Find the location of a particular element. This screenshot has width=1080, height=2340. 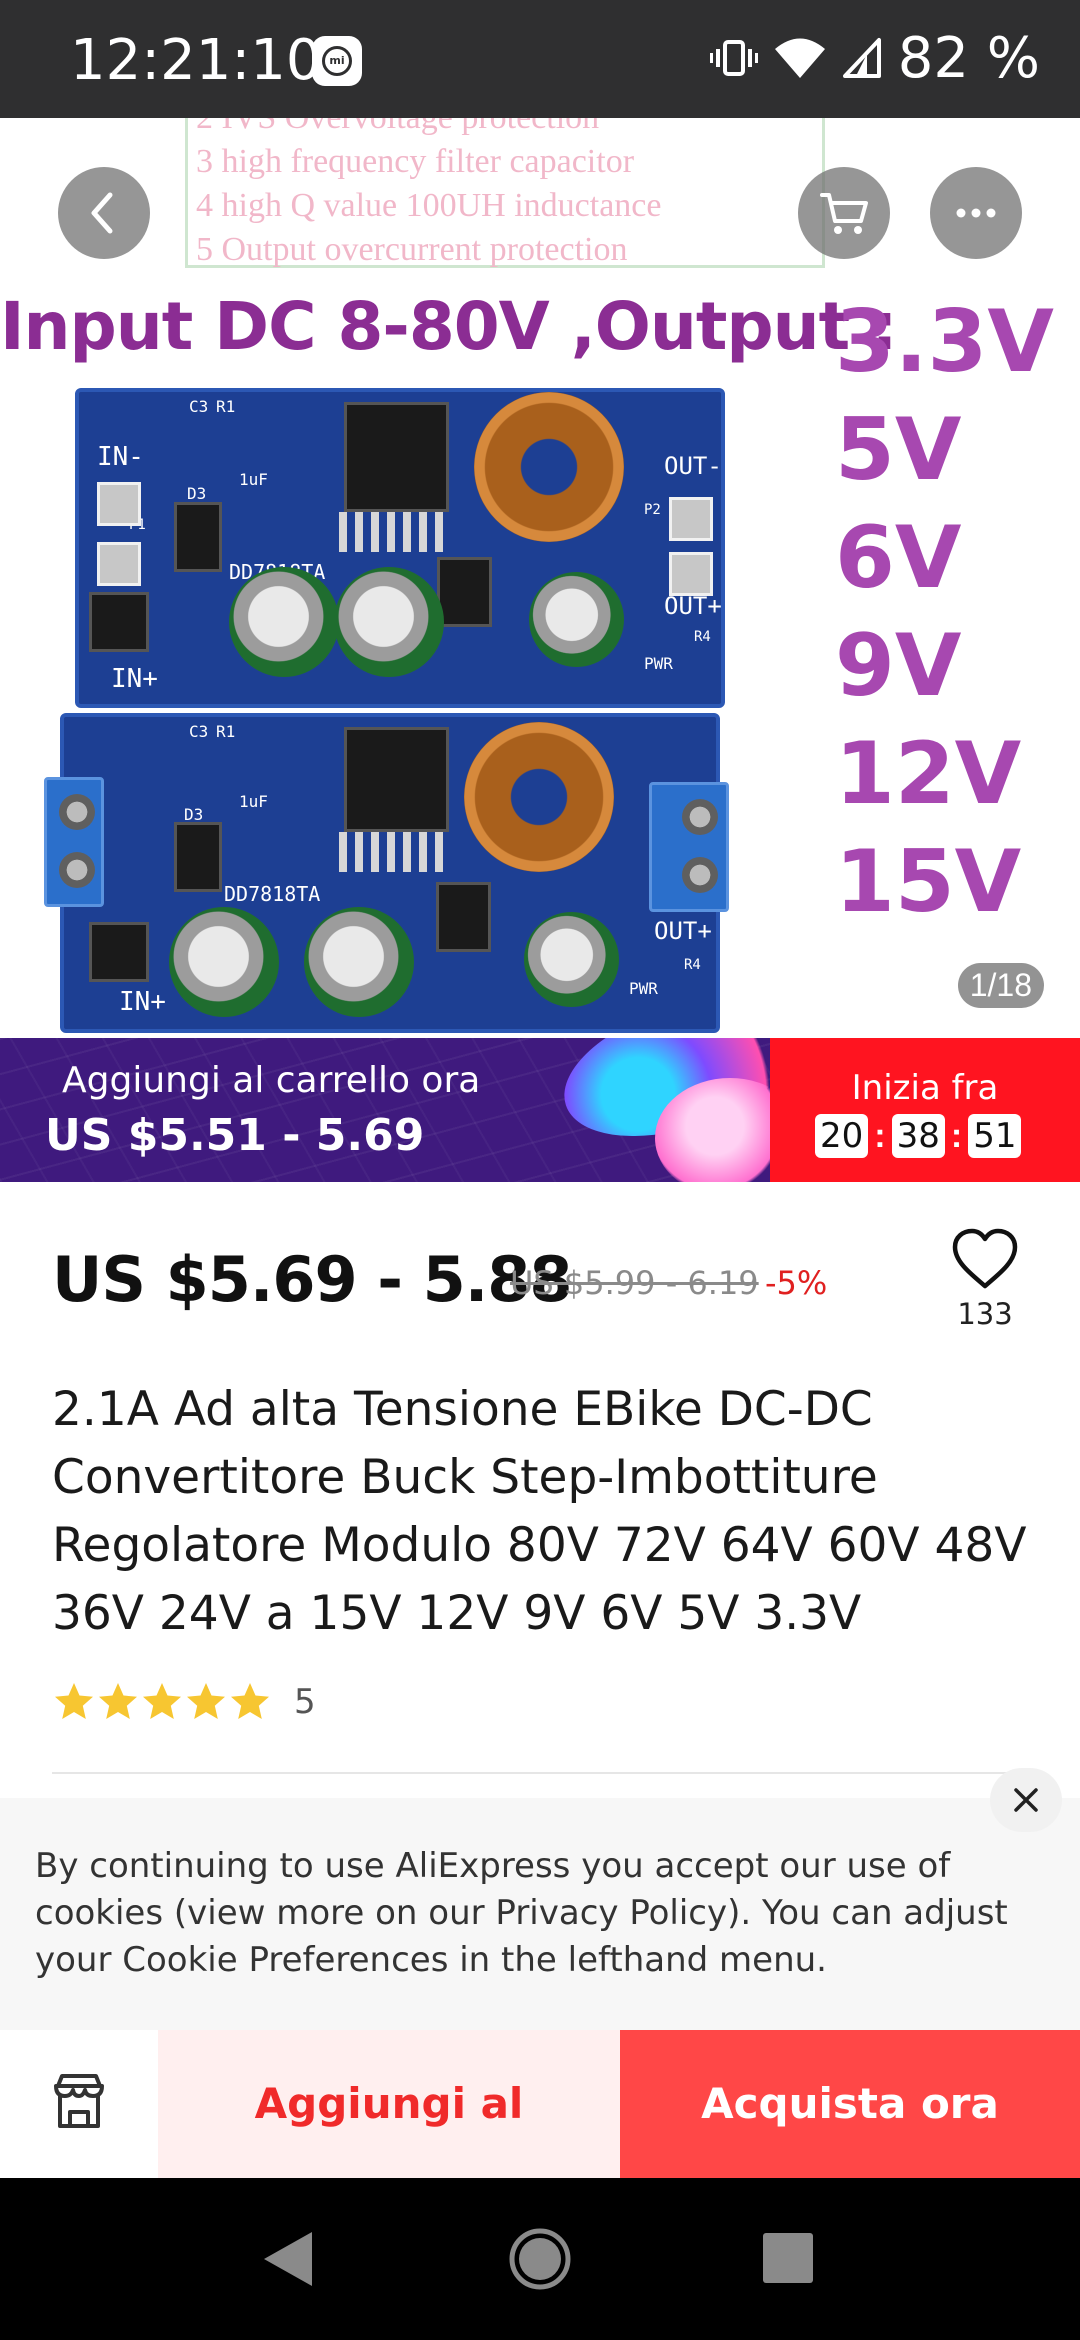

silk-label: DD7818TA is located at coordinates (272, 894).